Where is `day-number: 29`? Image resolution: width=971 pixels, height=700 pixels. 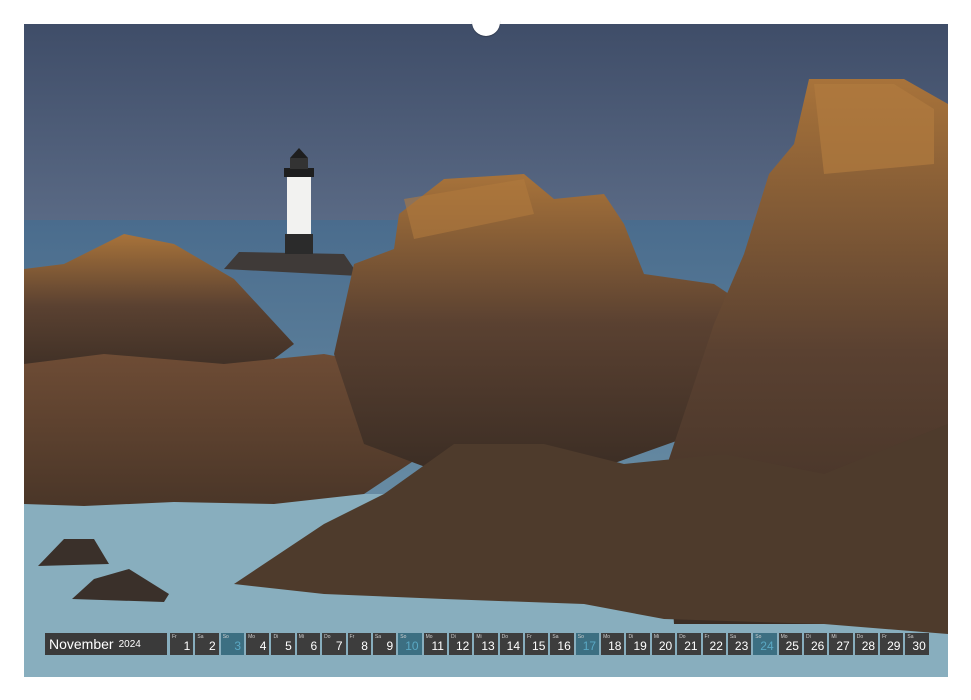 day-number: 29 is located at coordinates (894, 646).